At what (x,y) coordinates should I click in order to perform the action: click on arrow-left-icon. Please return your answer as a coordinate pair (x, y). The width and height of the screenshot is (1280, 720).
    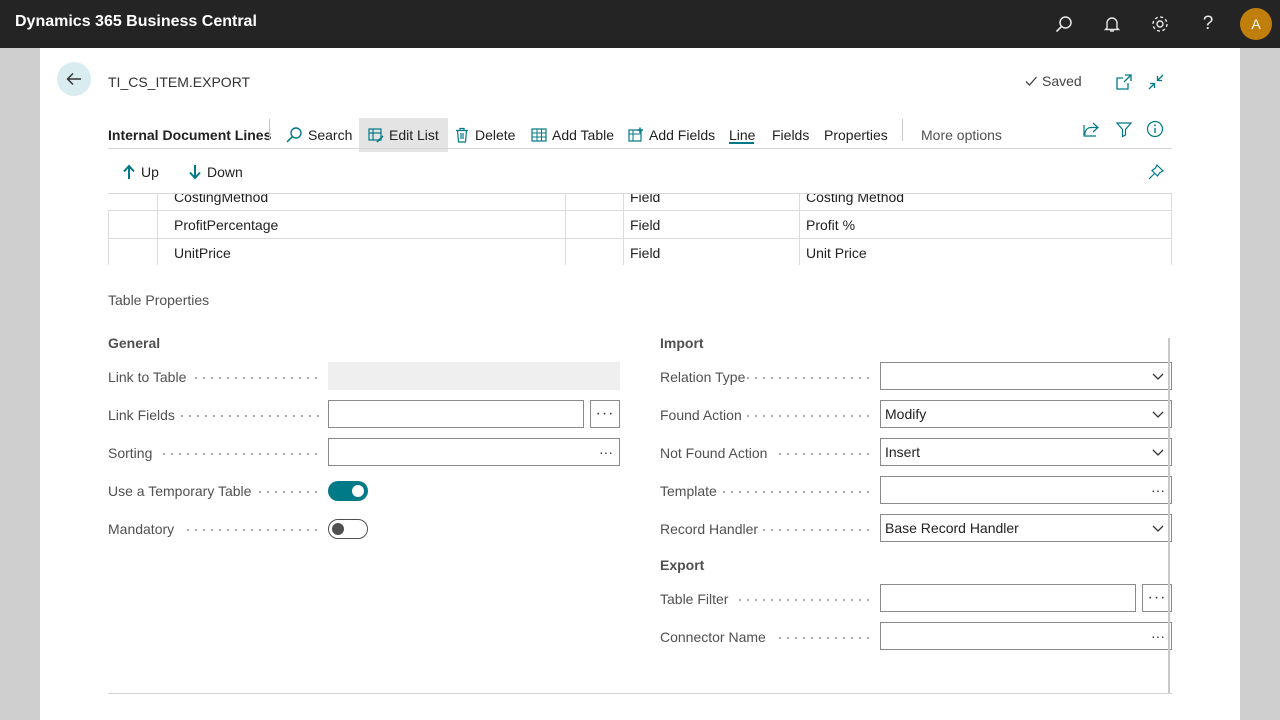
    Looking at the image, I should click on (73, 79).